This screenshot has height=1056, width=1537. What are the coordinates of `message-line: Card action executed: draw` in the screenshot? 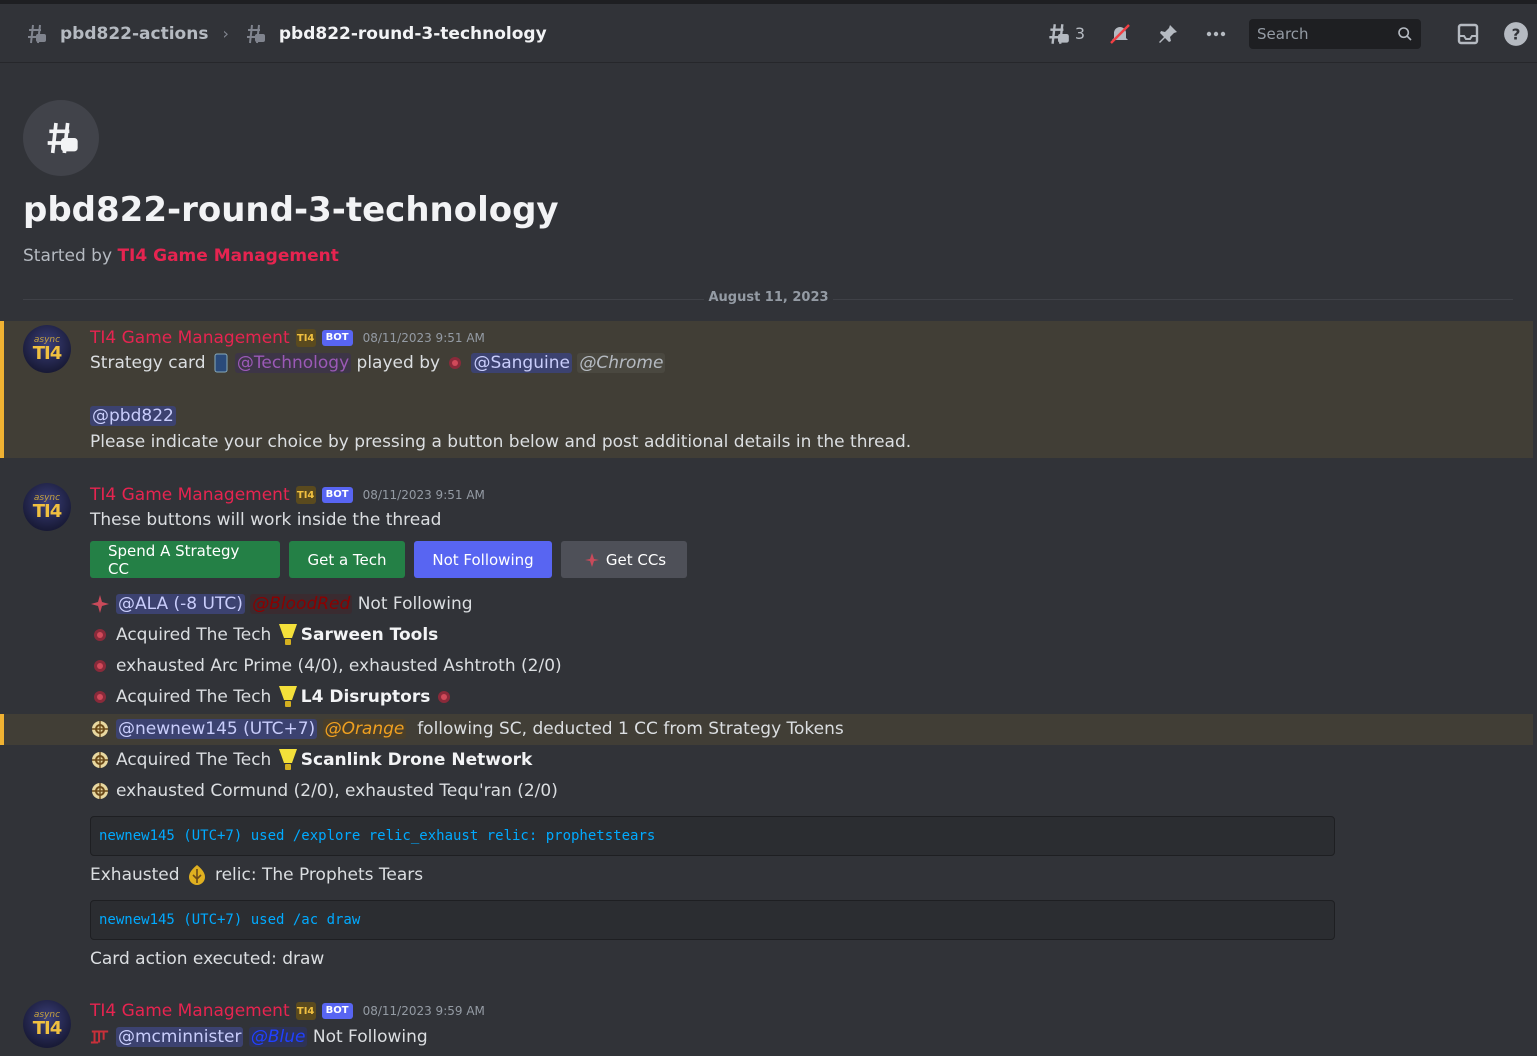 It's located at (207, 959).